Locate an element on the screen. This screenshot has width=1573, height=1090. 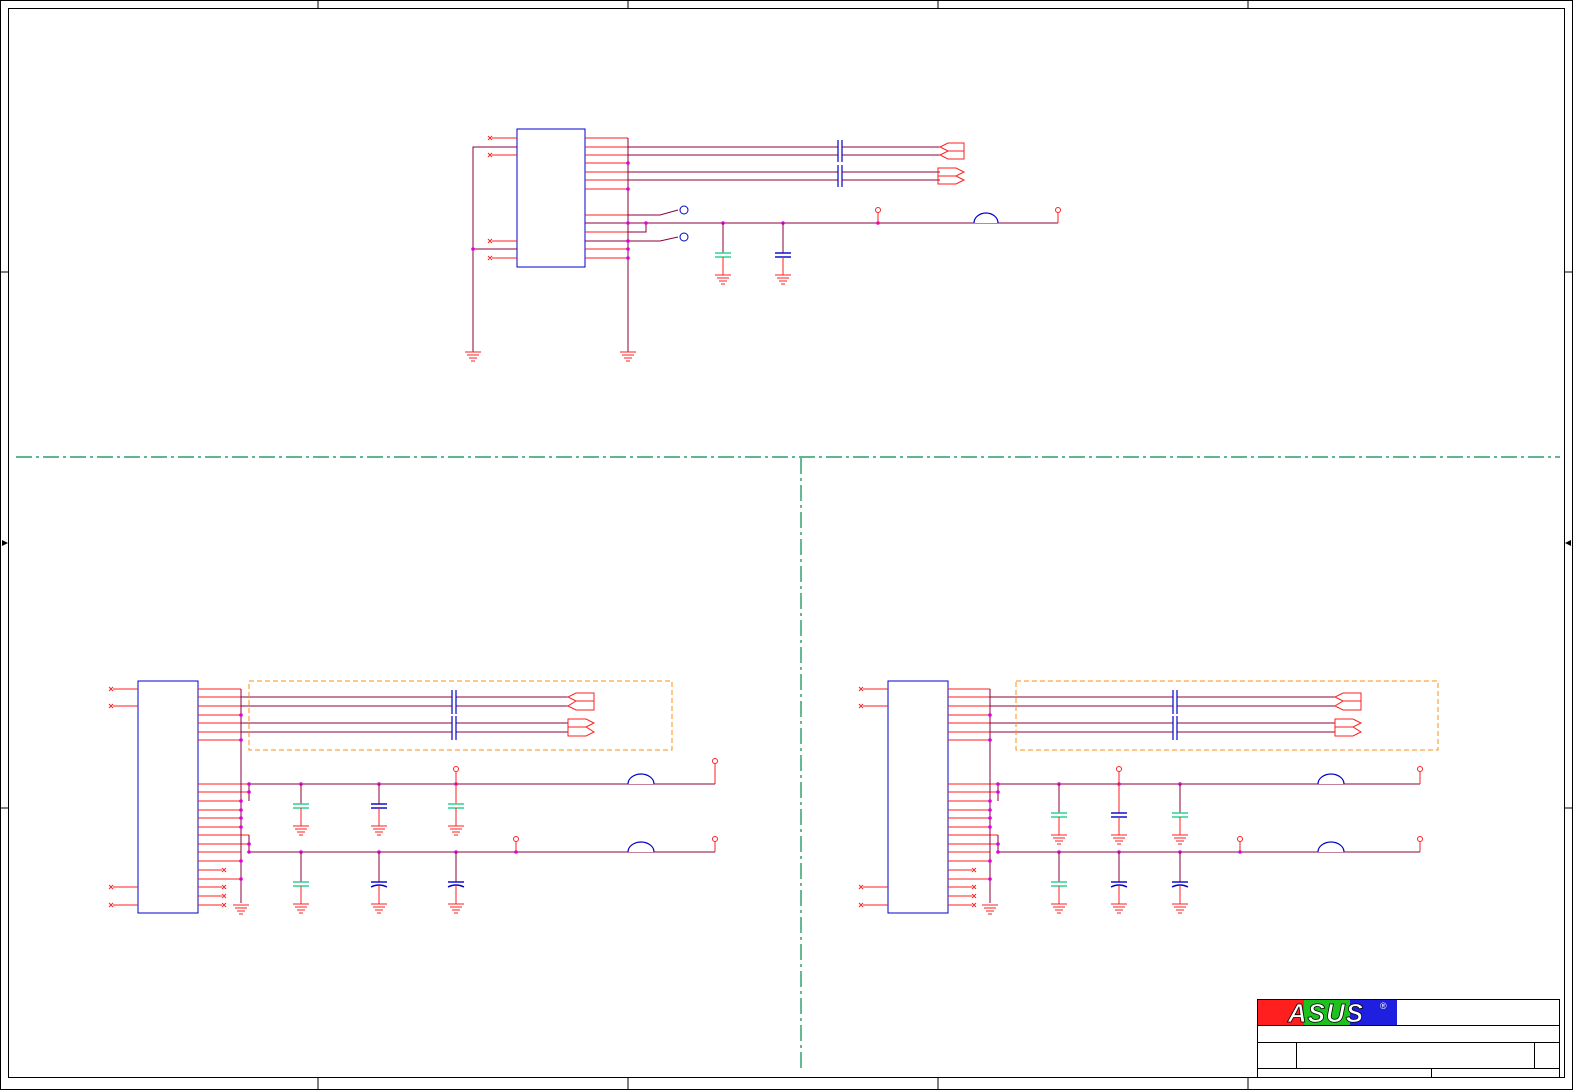
top-circuit is located at coordinates (763, 245).